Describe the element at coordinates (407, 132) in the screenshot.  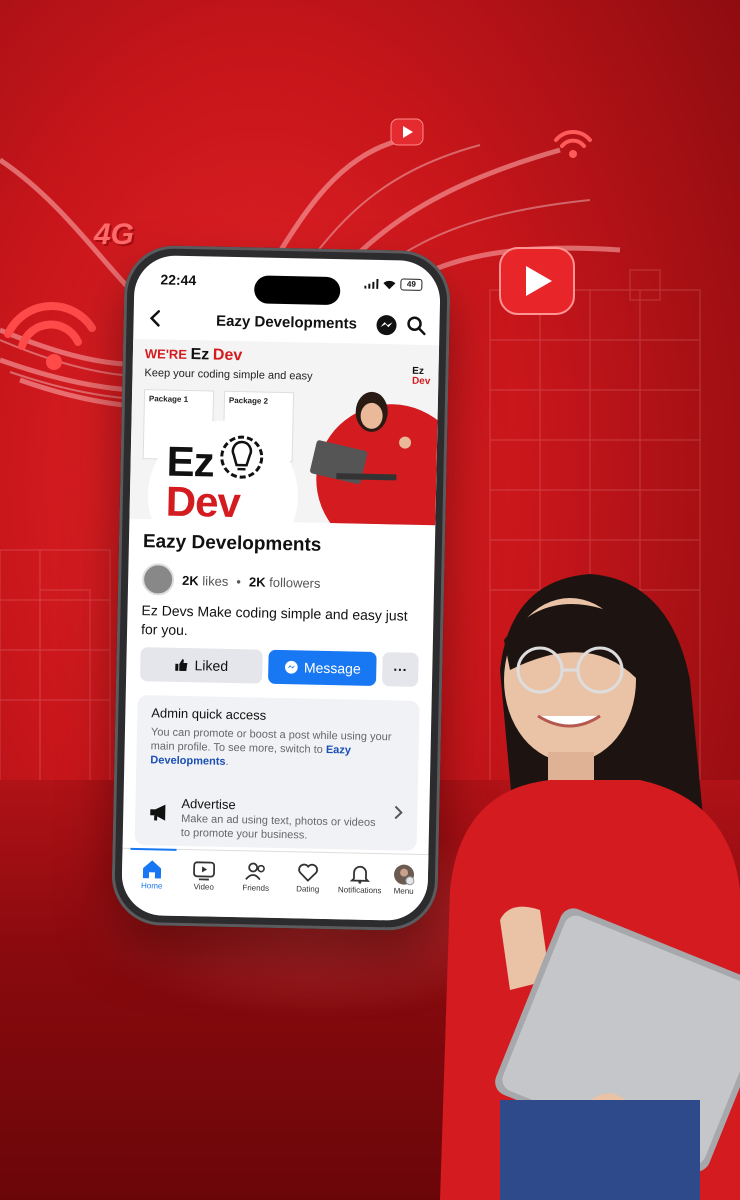
I see `play-icon` at that location.